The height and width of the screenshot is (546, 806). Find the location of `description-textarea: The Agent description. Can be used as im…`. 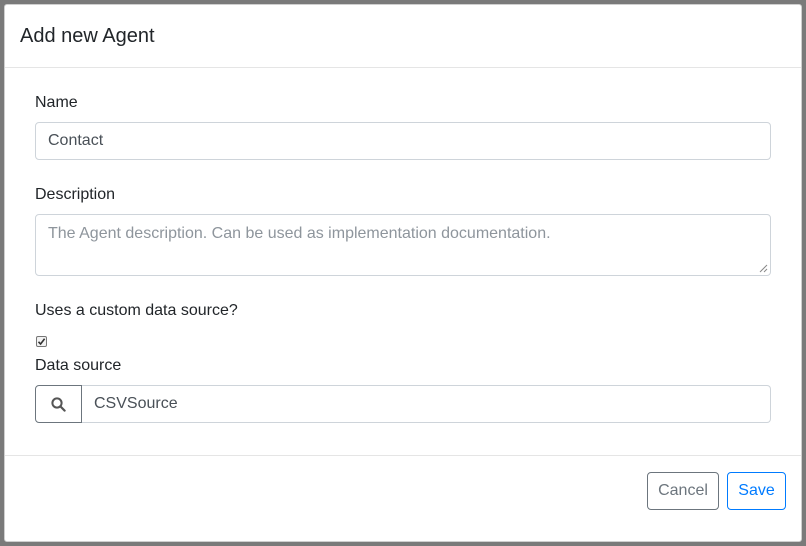

description-textarea: The Agent description. Can be used as im… is located at coordinates (403, 245).